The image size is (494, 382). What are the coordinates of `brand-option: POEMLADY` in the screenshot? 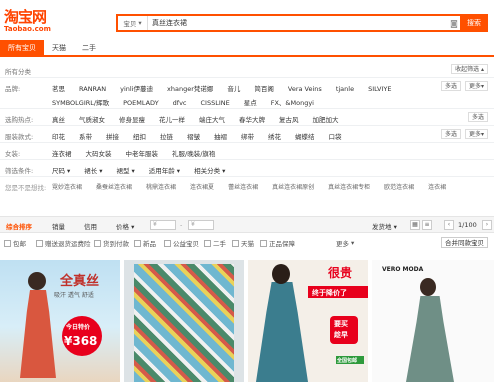 It's located at (141, 103).